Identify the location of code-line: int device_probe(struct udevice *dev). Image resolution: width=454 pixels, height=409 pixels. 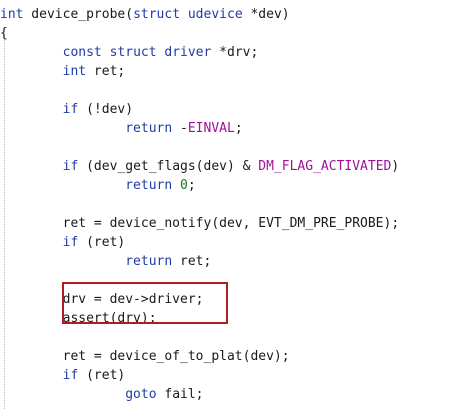
(145, 15).